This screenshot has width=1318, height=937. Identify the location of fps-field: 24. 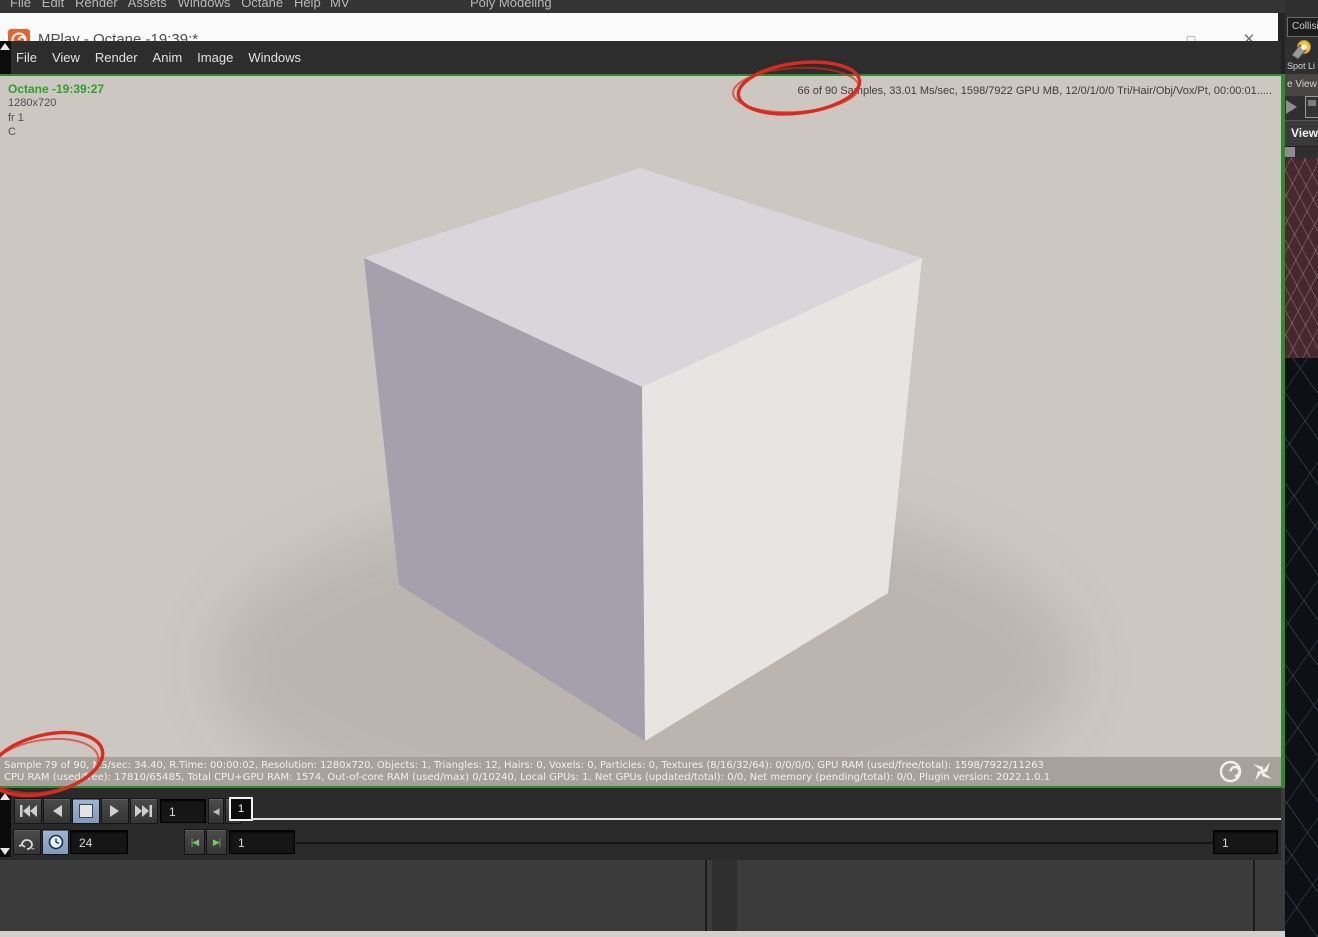
(99, 842).